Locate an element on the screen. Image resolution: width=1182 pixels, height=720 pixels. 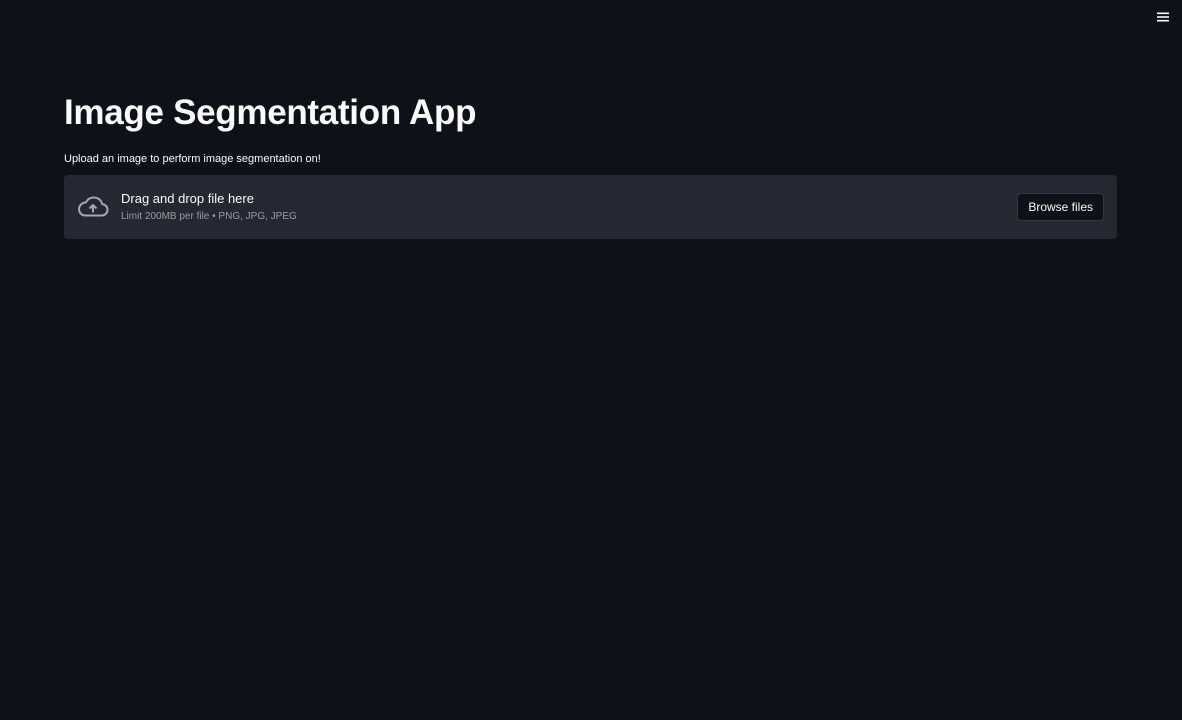
drag-drop-label: Drag and drop file here is located at coordinates (187, 198).